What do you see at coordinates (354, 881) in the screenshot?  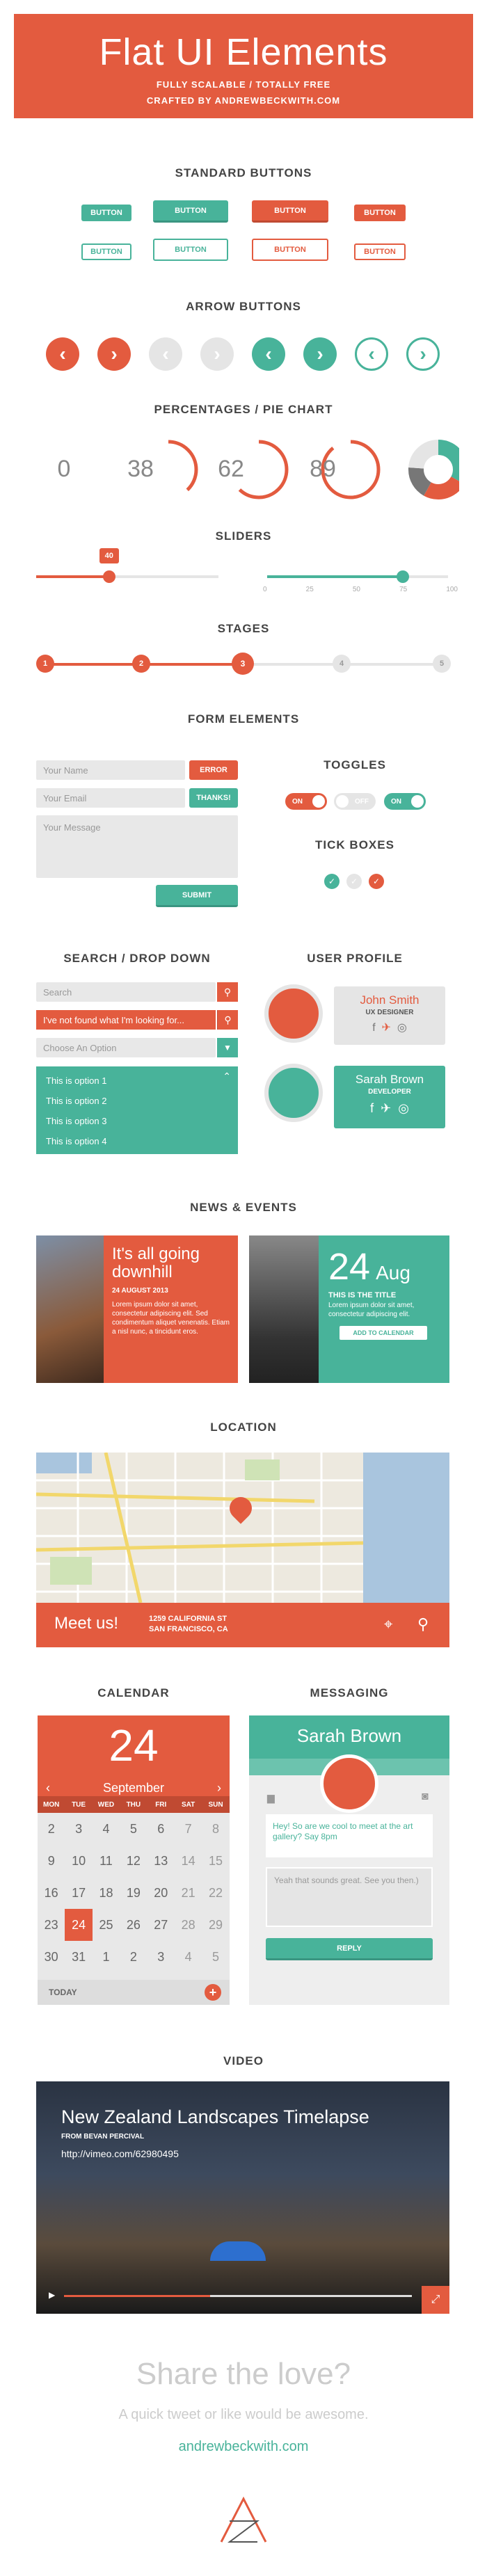 I see `tickbox-unchecked: ✓` at bounding box center [354, 881].